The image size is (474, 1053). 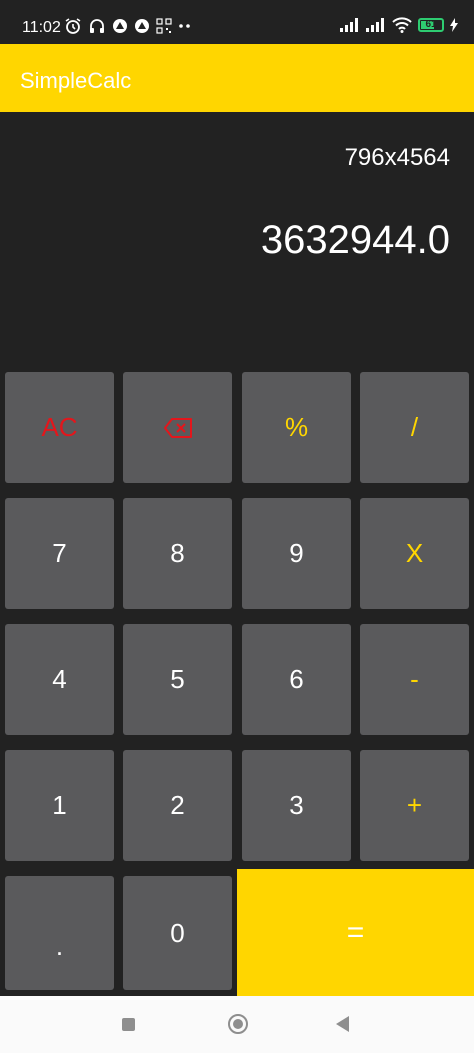 I want to click on percent-button: %, so click(x=296, y=427).